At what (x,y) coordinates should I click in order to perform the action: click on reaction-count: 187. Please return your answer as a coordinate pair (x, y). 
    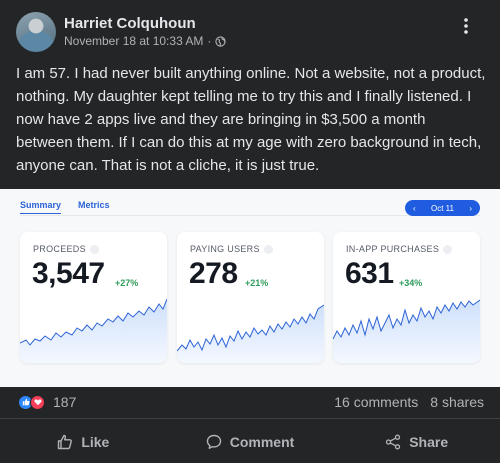
    Looking at the image, I should click on (65, 402).